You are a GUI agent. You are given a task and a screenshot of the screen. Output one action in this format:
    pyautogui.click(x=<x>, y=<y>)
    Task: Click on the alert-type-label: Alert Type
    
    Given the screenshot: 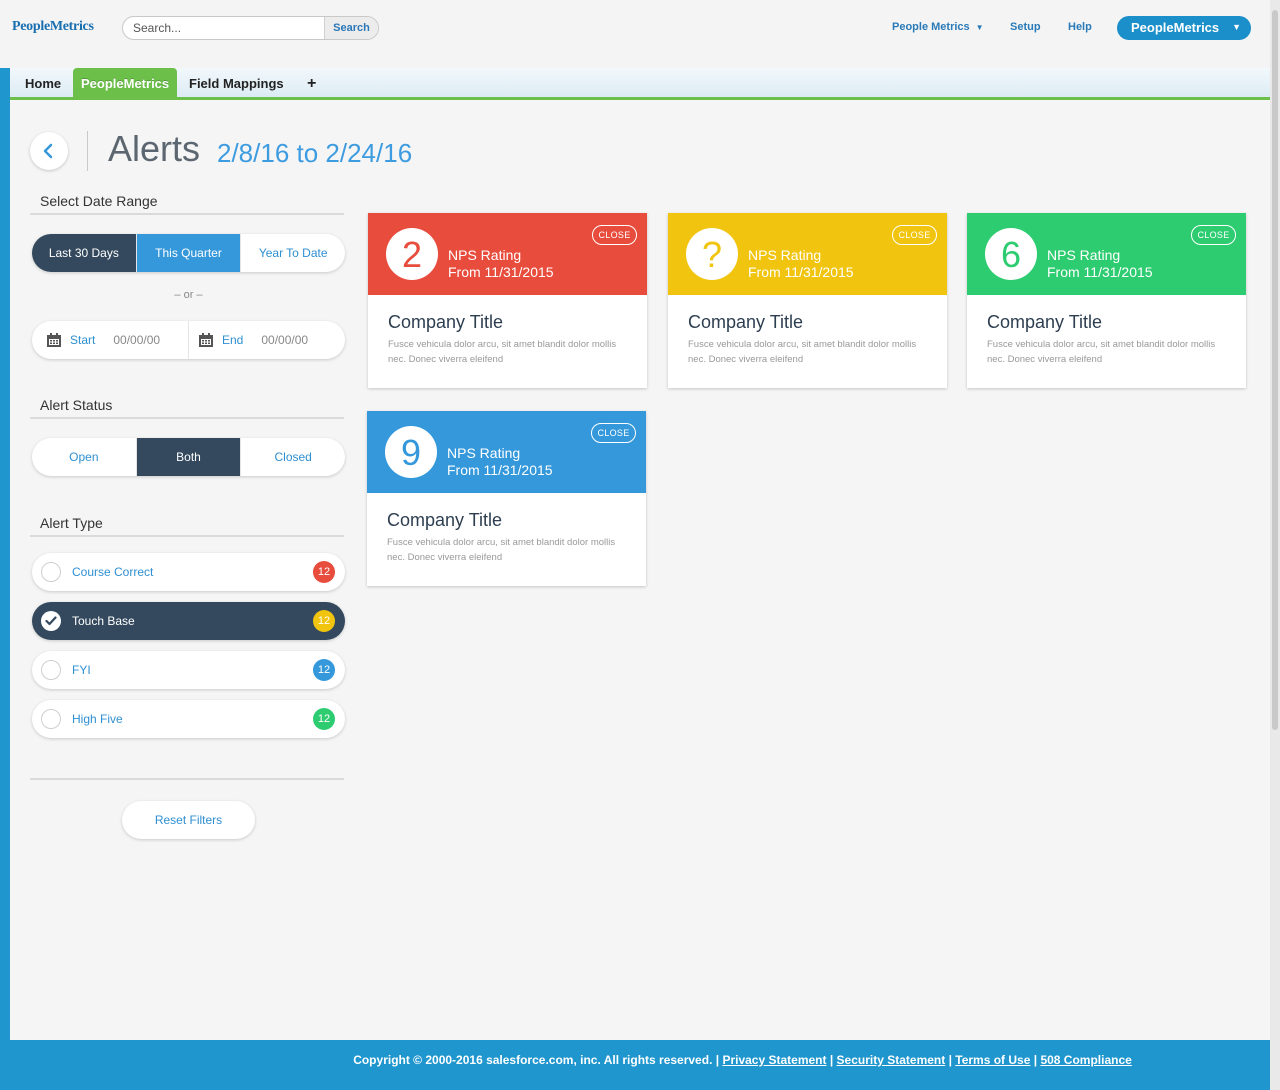 What is the action you would take?
    pyautogui.click(x=187, y=526)
    